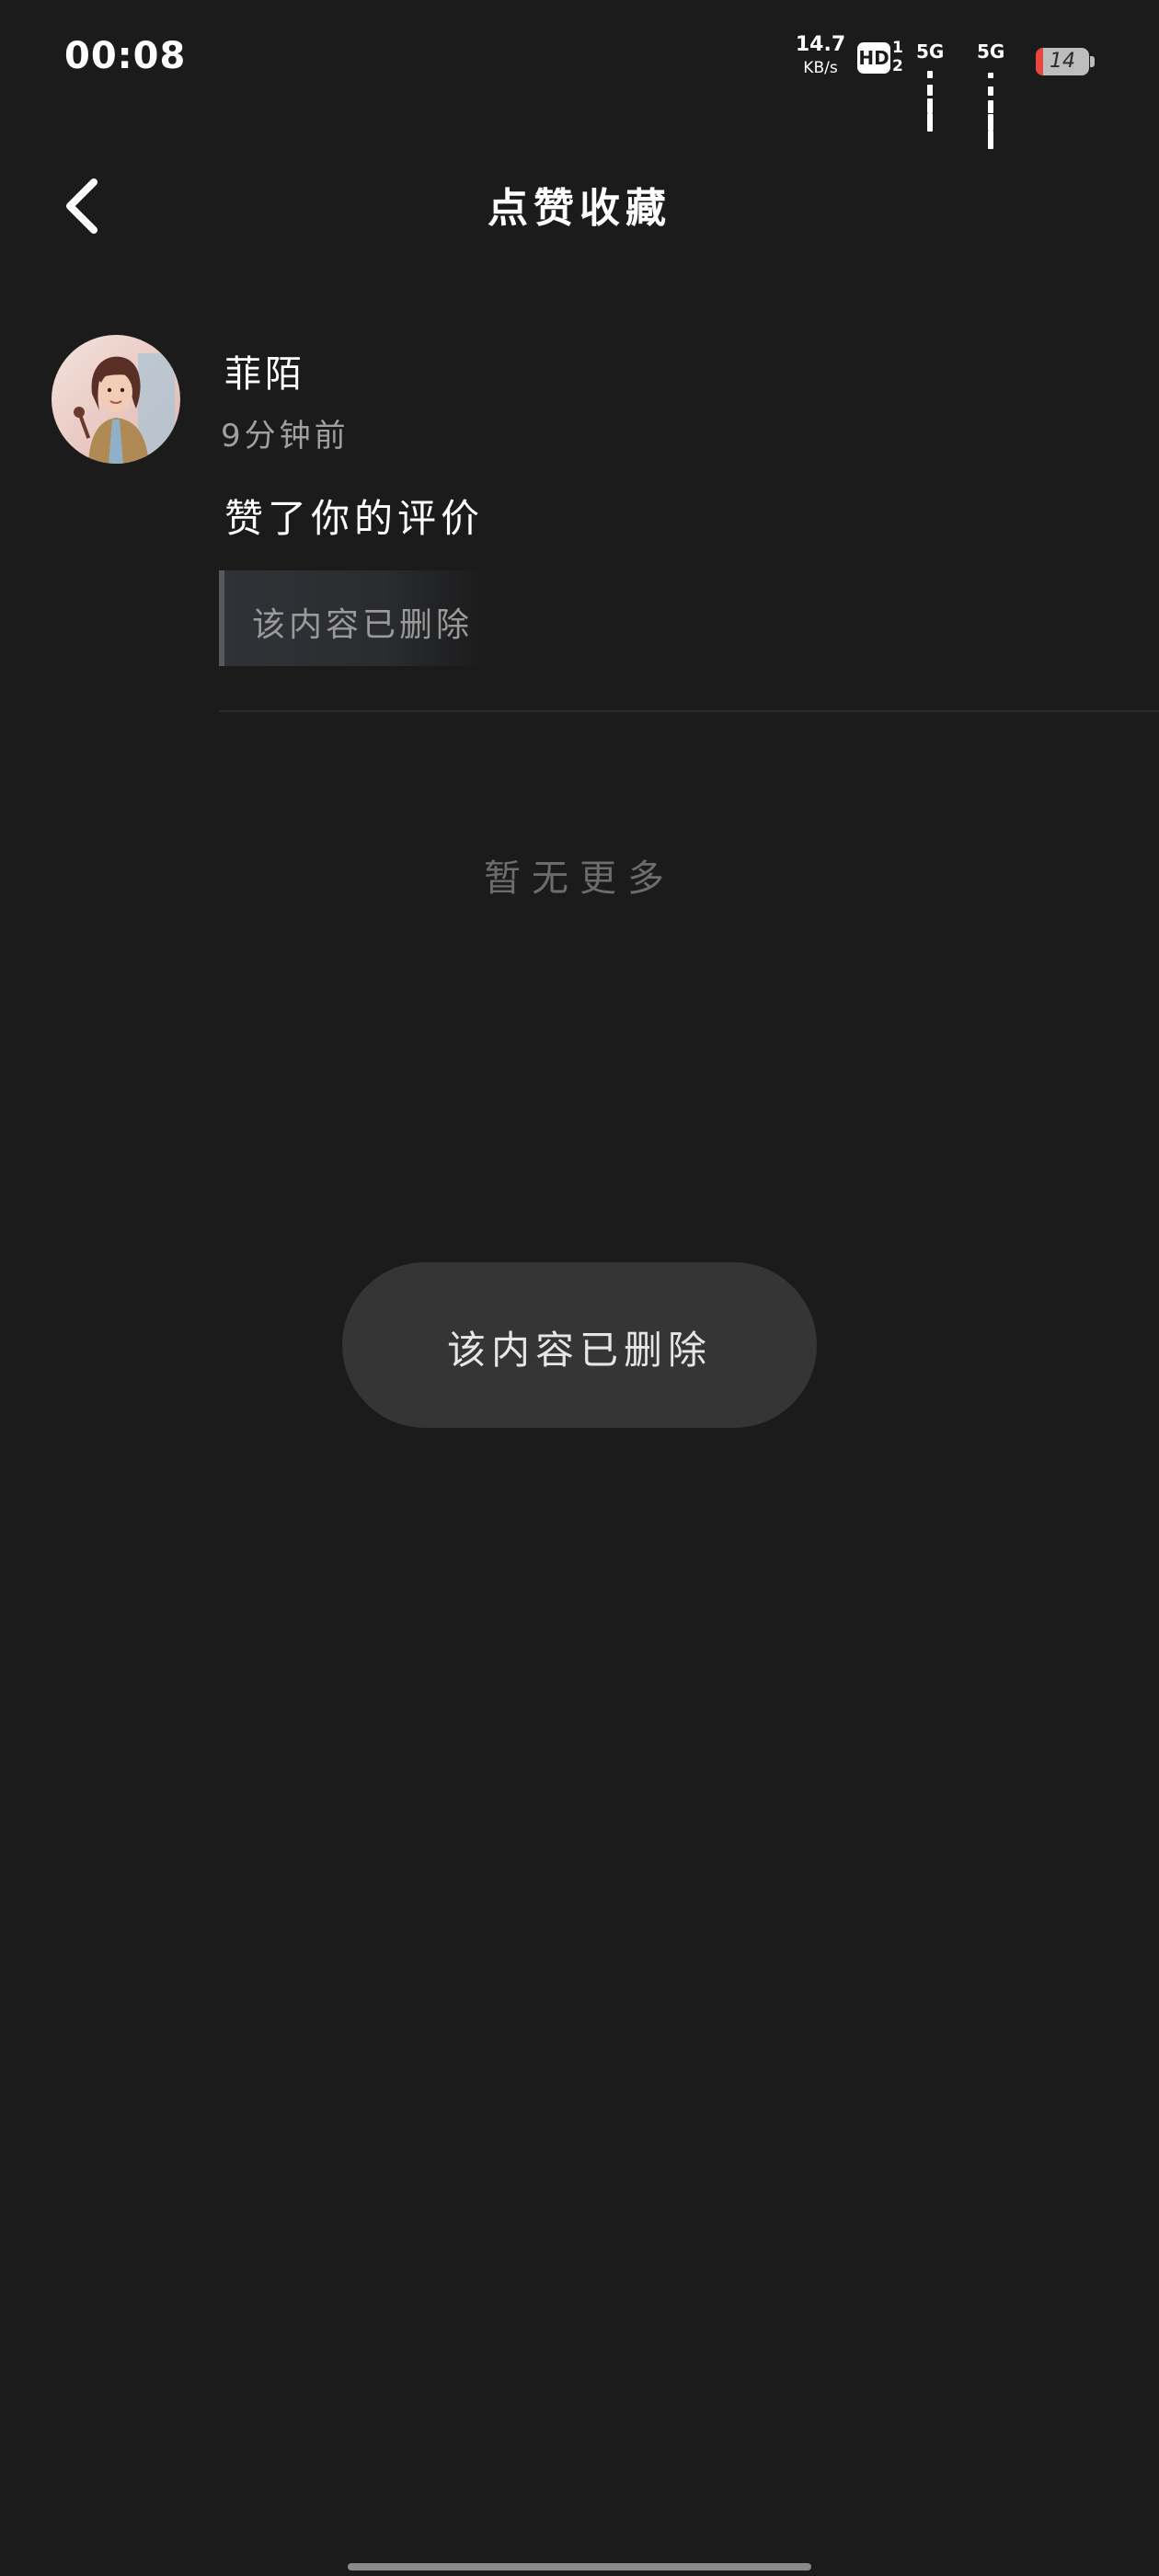  Describe the element at coordinates (897, 48) in the screenshot. I see `hd-sub-top: 1` at that location.